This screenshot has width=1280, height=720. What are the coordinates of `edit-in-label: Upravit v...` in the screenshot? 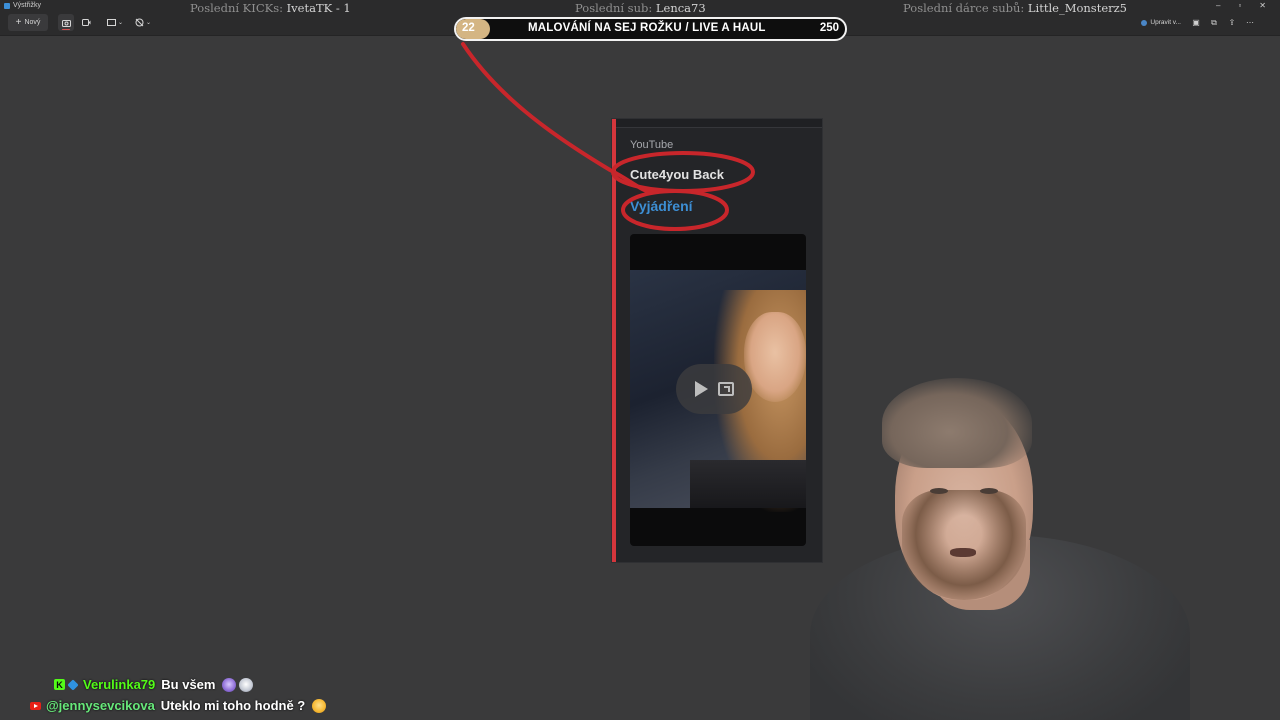 It's located at (1165, 22).